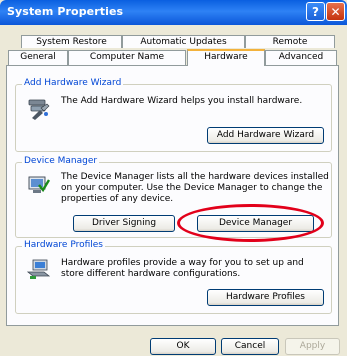 Image resolution: width=347 pixels, height=356 pixels. What do you see at coordinates (173, 12) in the screenshot?
I see `title-bar: System Properties ? ✕` at bounding box center [173, 12].